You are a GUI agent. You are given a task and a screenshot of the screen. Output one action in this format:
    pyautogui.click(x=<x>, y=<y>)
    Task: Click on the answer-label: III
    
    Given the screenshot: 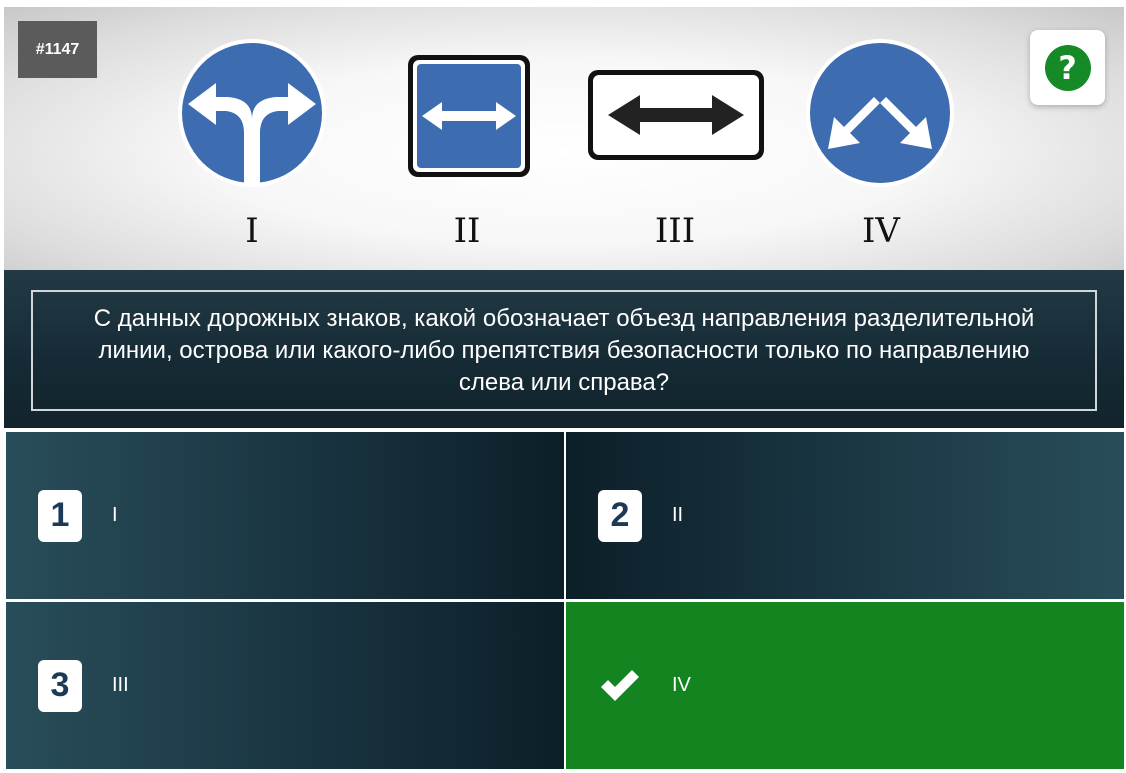 What is the action you would take?
    pyautogui.click(x=120, y=685)
    